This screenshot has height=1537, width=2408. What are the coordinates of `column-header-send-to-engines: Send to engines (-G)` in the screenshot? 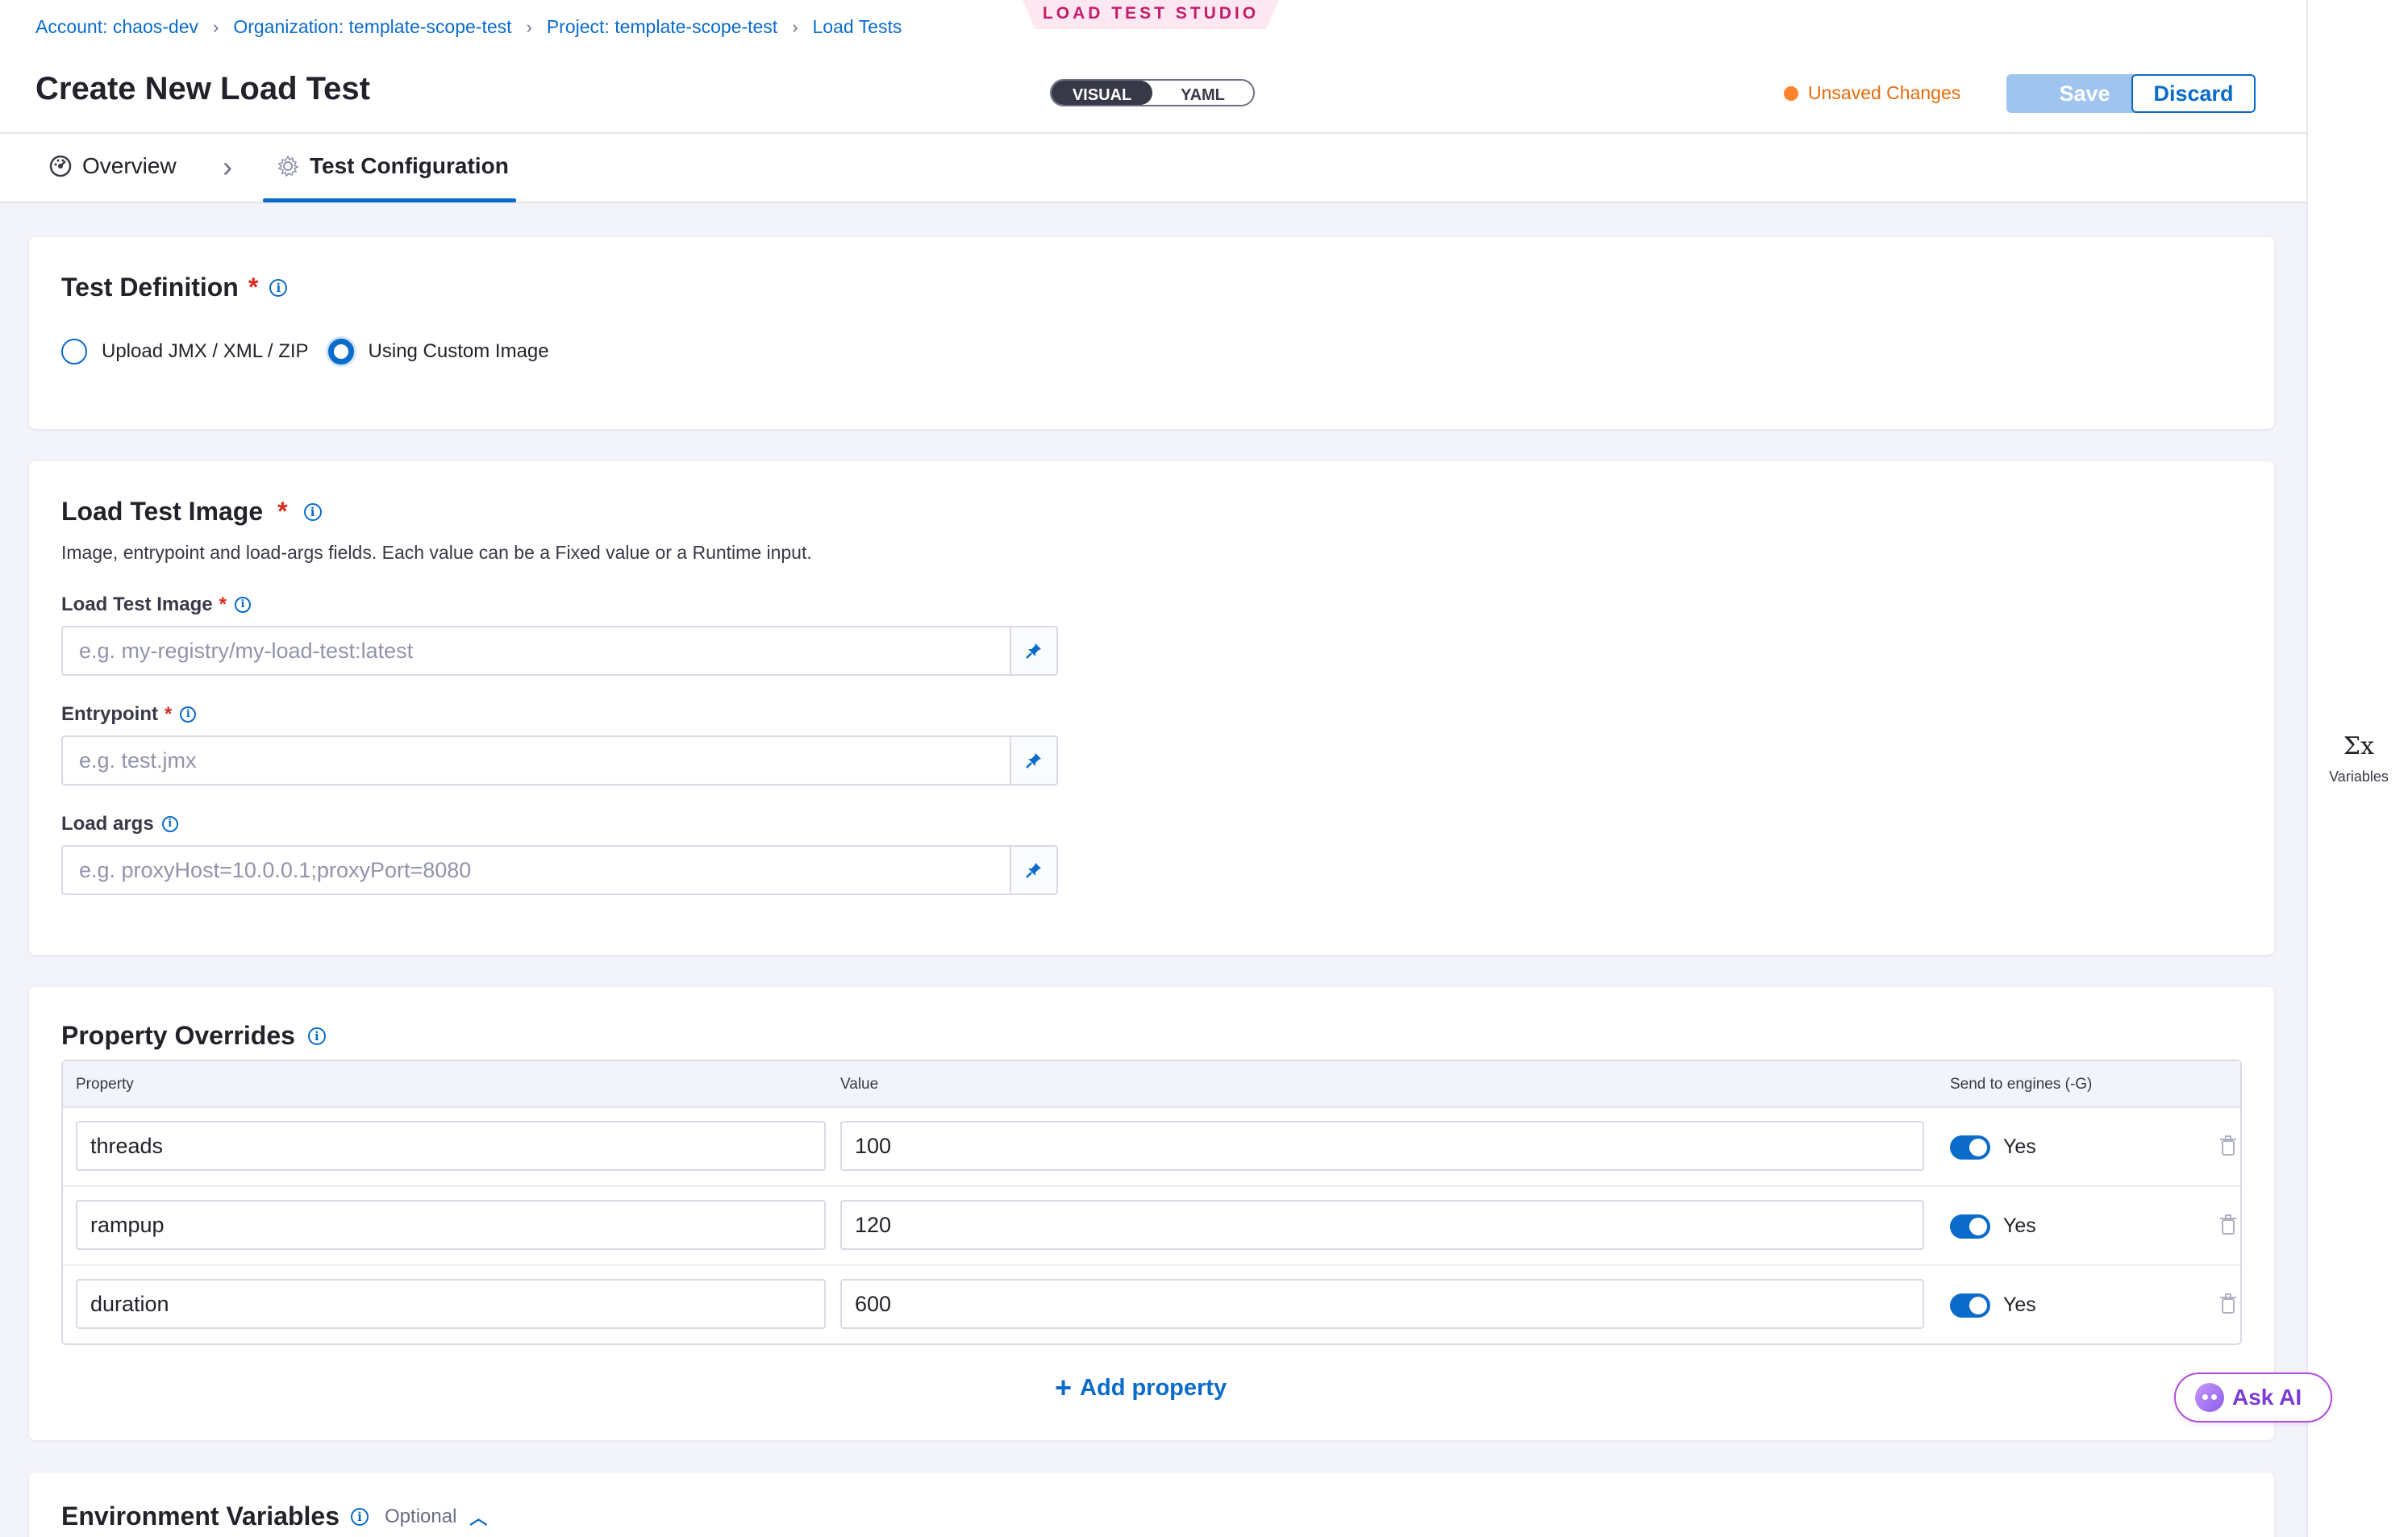 It's located at (2021, 1084).